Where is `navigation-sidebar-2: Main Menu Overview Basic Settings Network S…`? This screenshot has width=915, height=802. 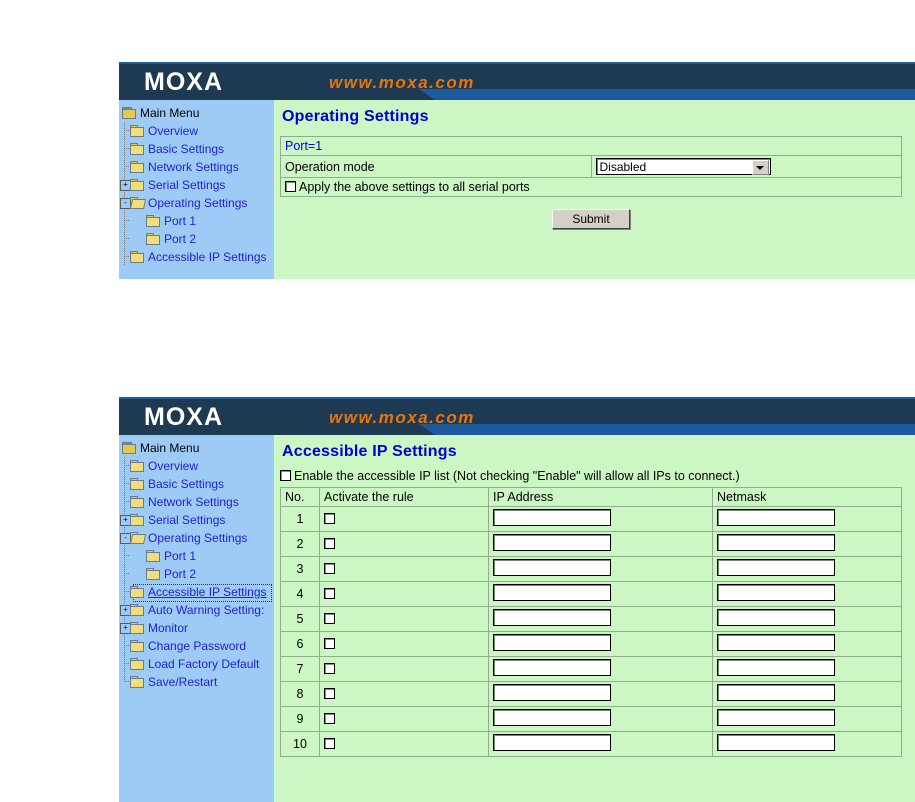 navigation-sidebar-2: Main Menu Overview Basic Settings Network S… is located at coordinates (196, 618).